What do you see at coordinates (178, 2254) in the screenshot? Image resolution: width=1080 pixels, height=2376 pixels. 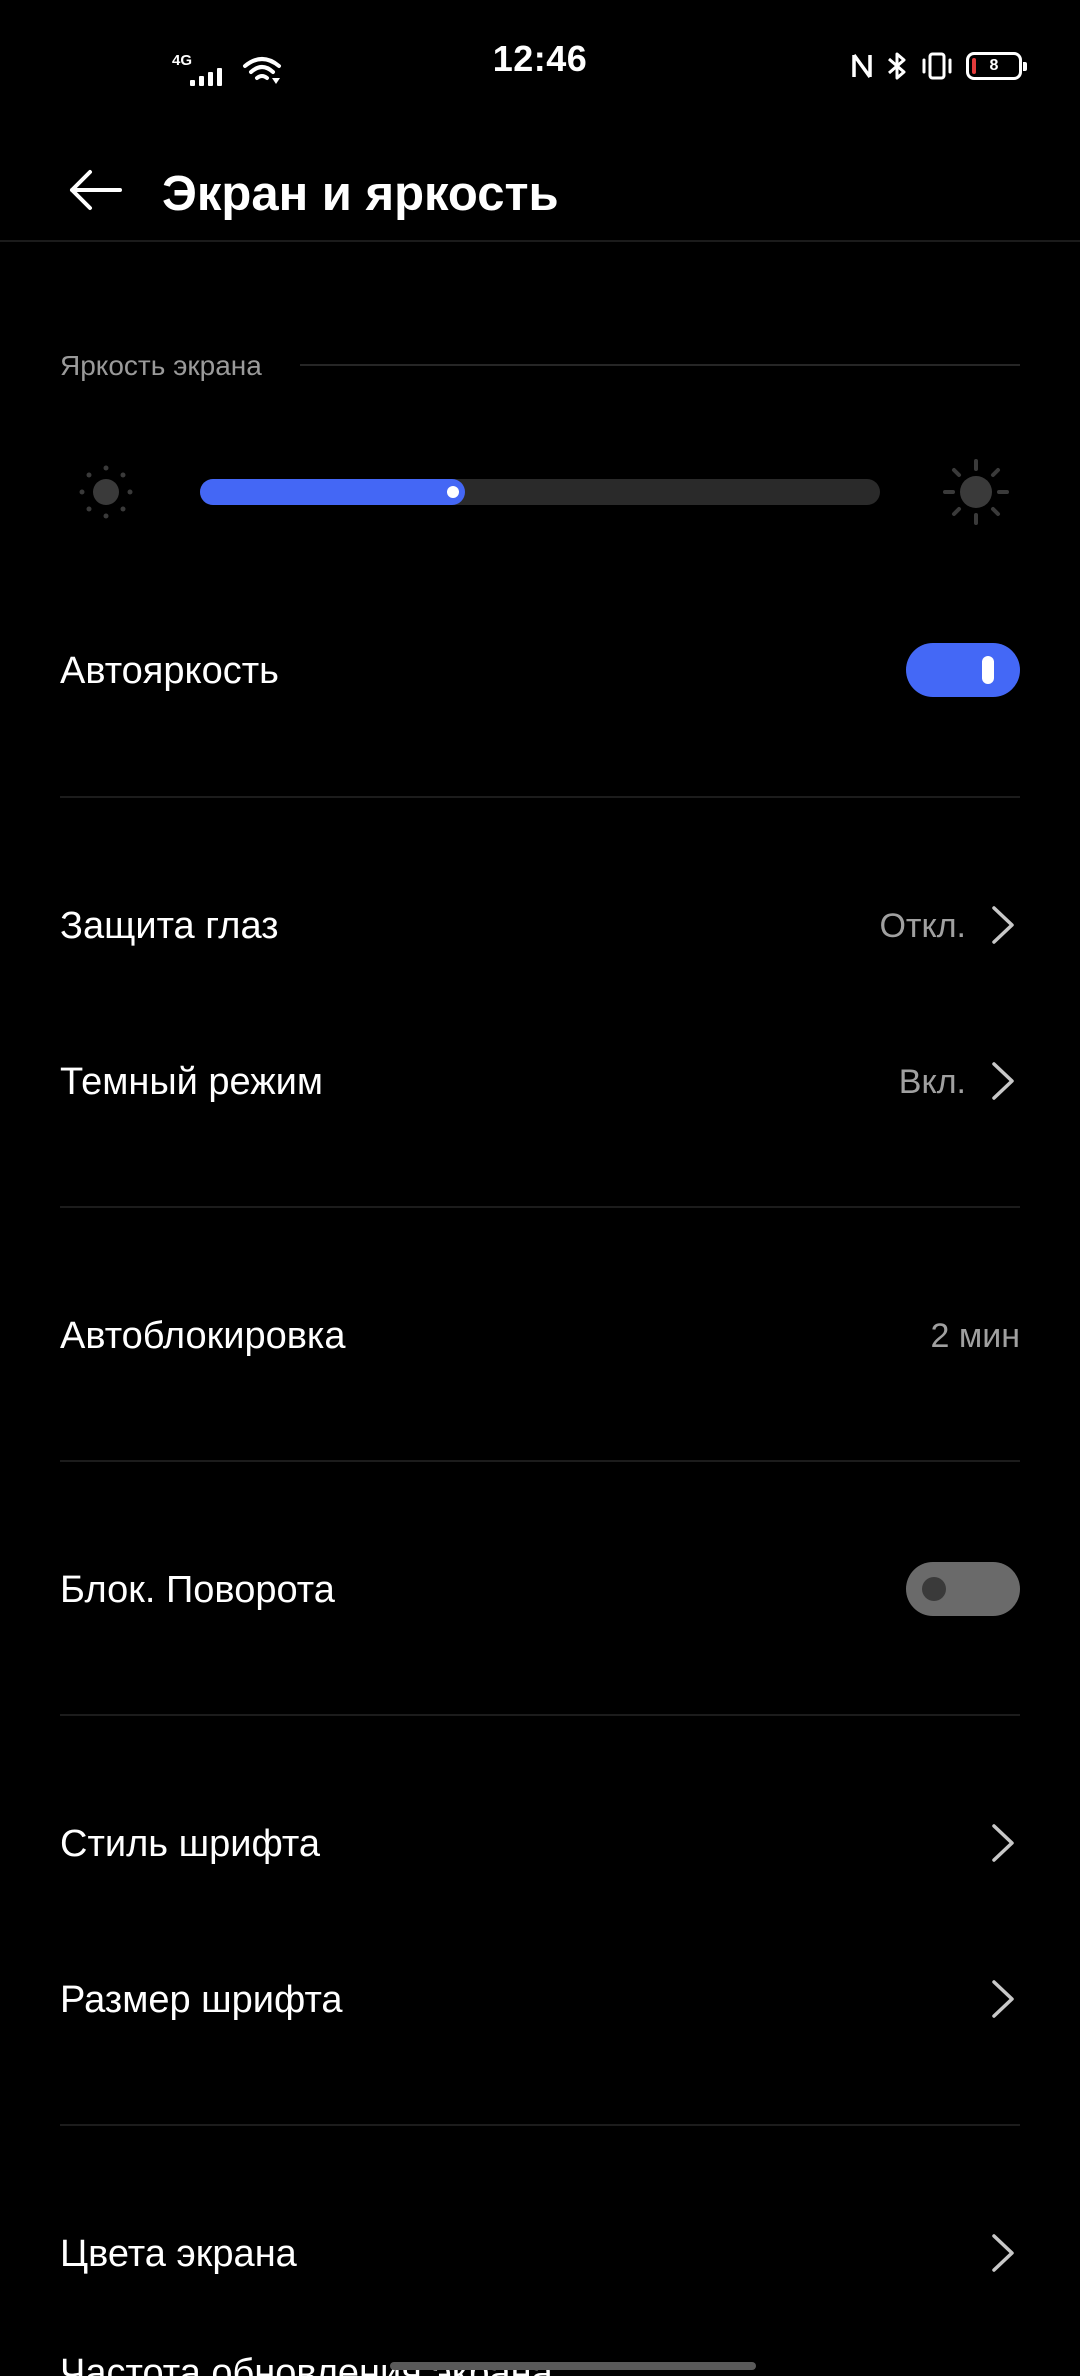 I see `screen-colors-label: Цвета экрана` at bounding box center [178, 2254].